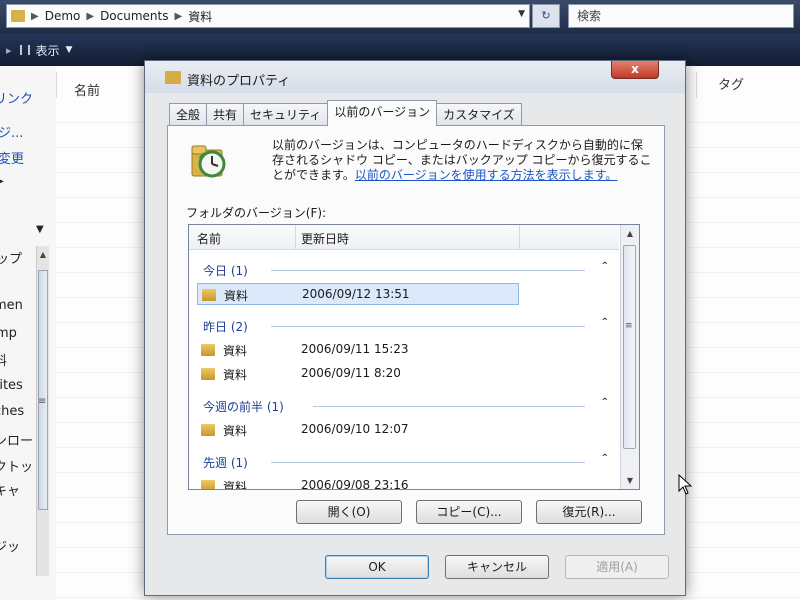 The height and width of the screenshot is (600, 800). What do you see at coordinates (24, 50) in the screenshot?
I see `view-grid-icon` at bounding box center [24, 50].